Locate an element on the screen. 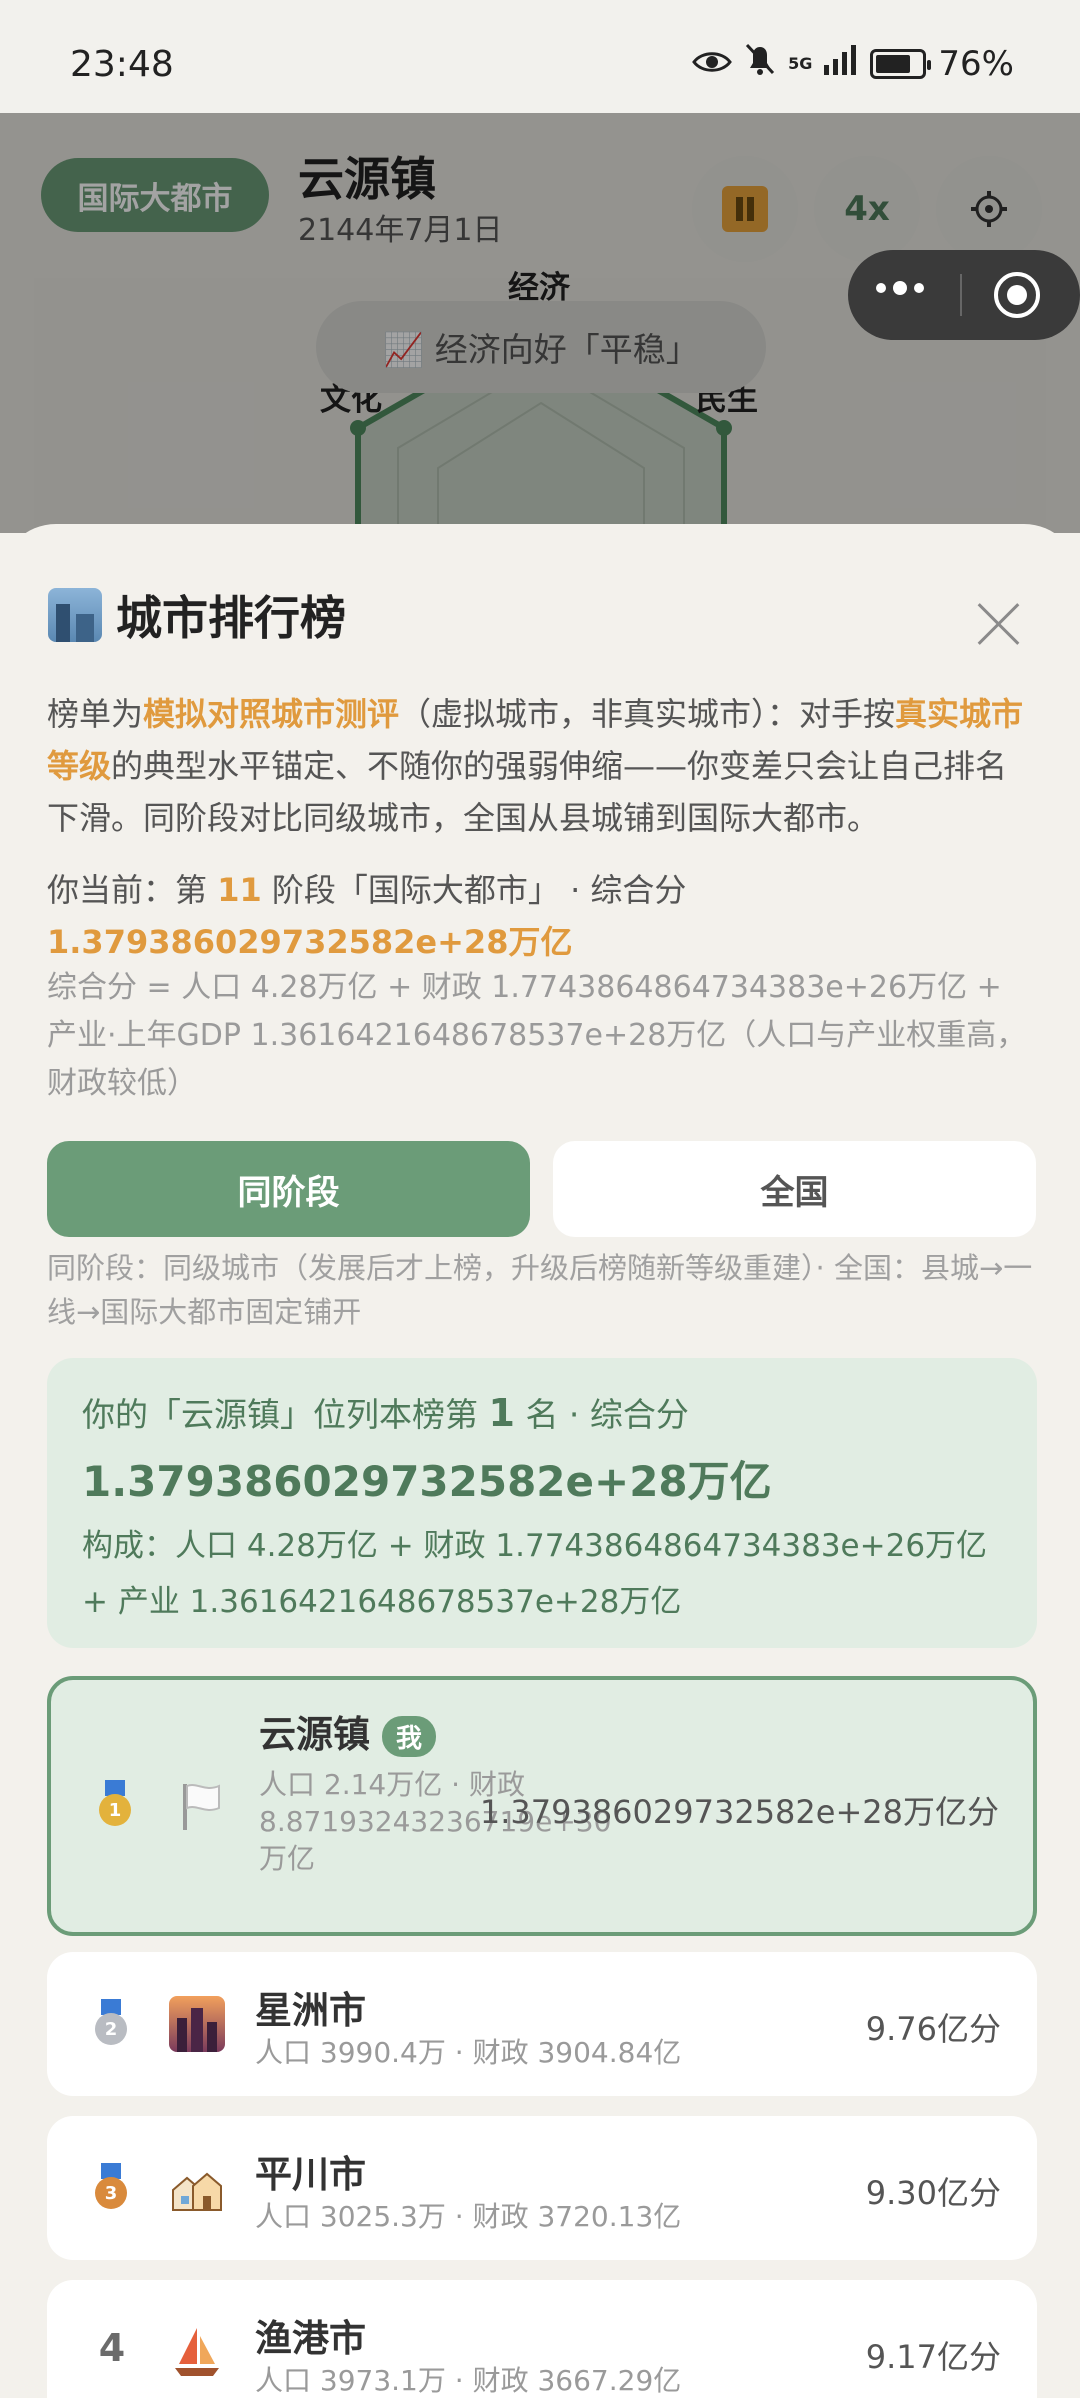  network-label: 5G is located at coordinates (800, 63).